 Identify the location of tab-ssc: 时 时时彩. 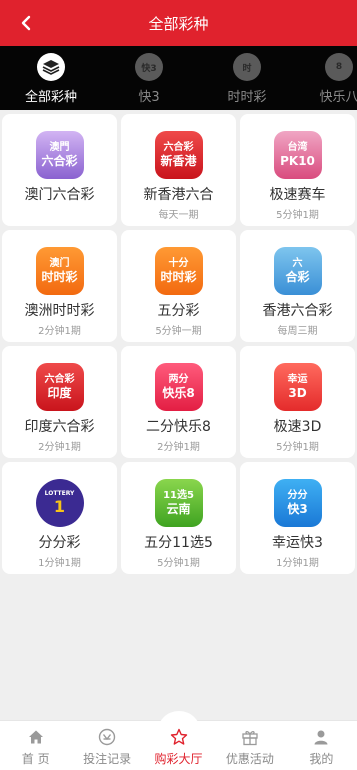
(247, 78).